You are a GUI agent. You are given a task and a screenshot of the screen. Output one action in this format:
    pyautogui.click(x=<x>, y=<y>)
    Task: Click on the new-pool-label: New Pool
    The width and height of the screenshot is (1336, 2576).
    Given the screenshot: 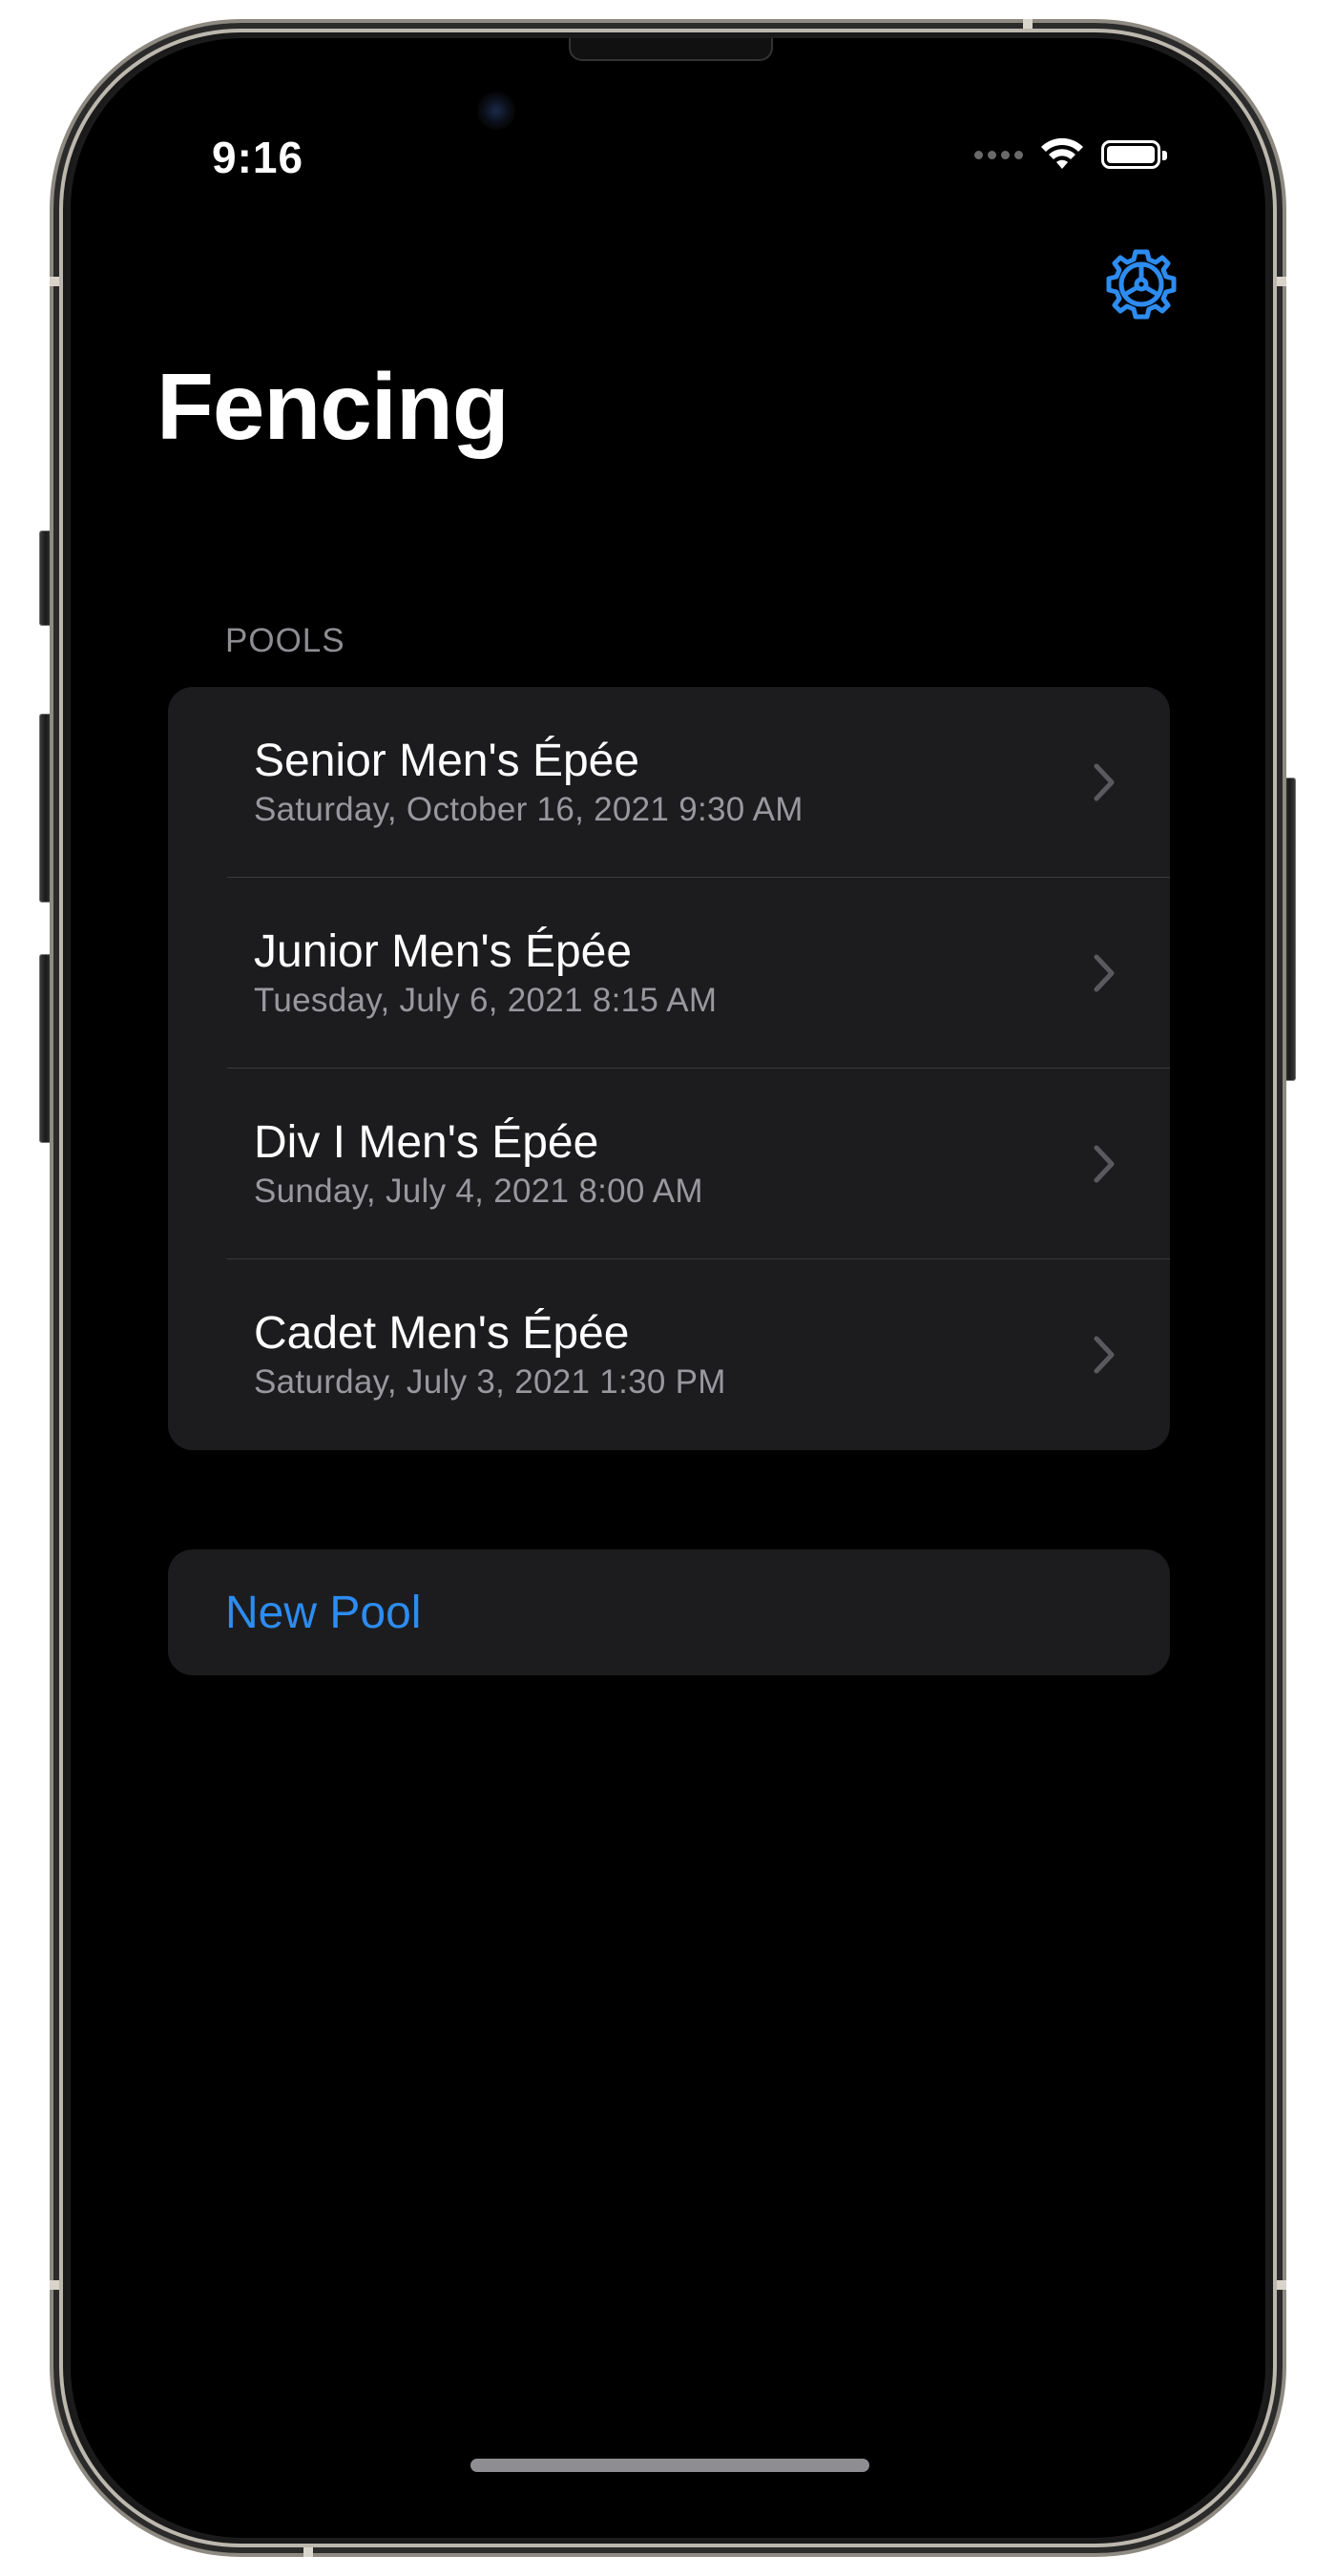 What is the action you would take?
    pyautogui.click(x=323, y=1613)
    